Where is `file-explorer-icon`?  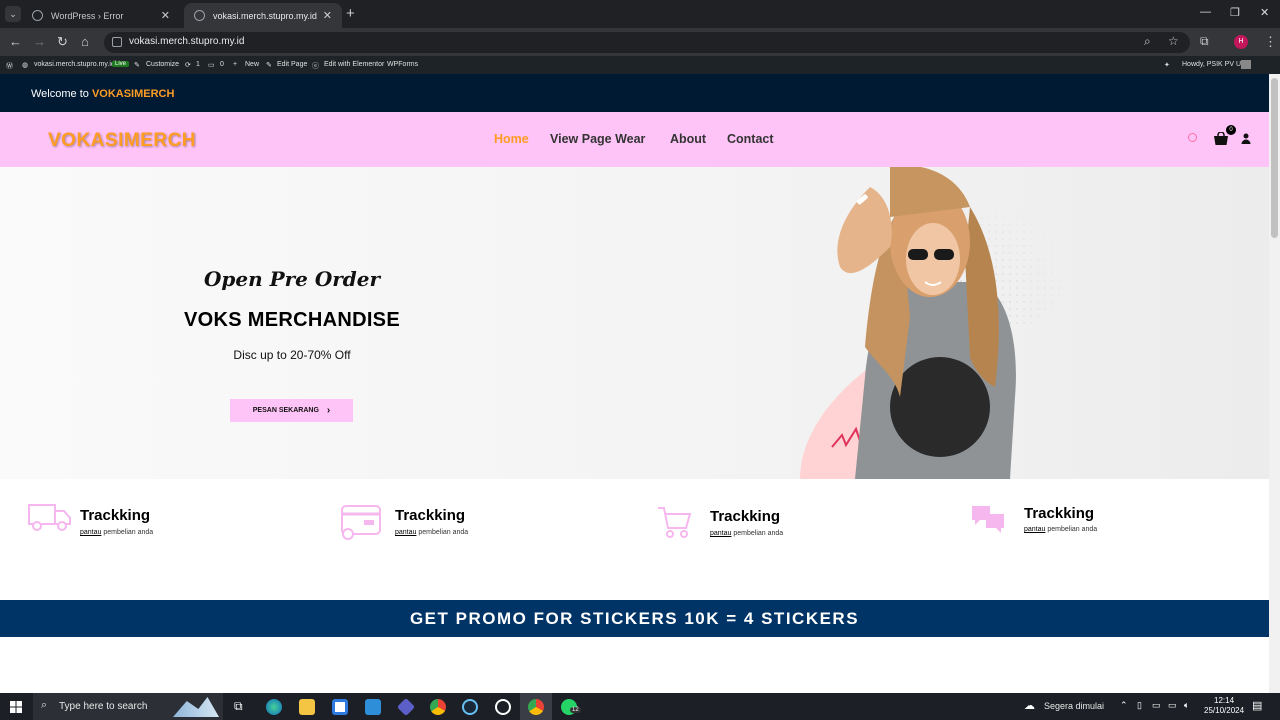 file-explorer-icon is located at coordinates (307, 707).